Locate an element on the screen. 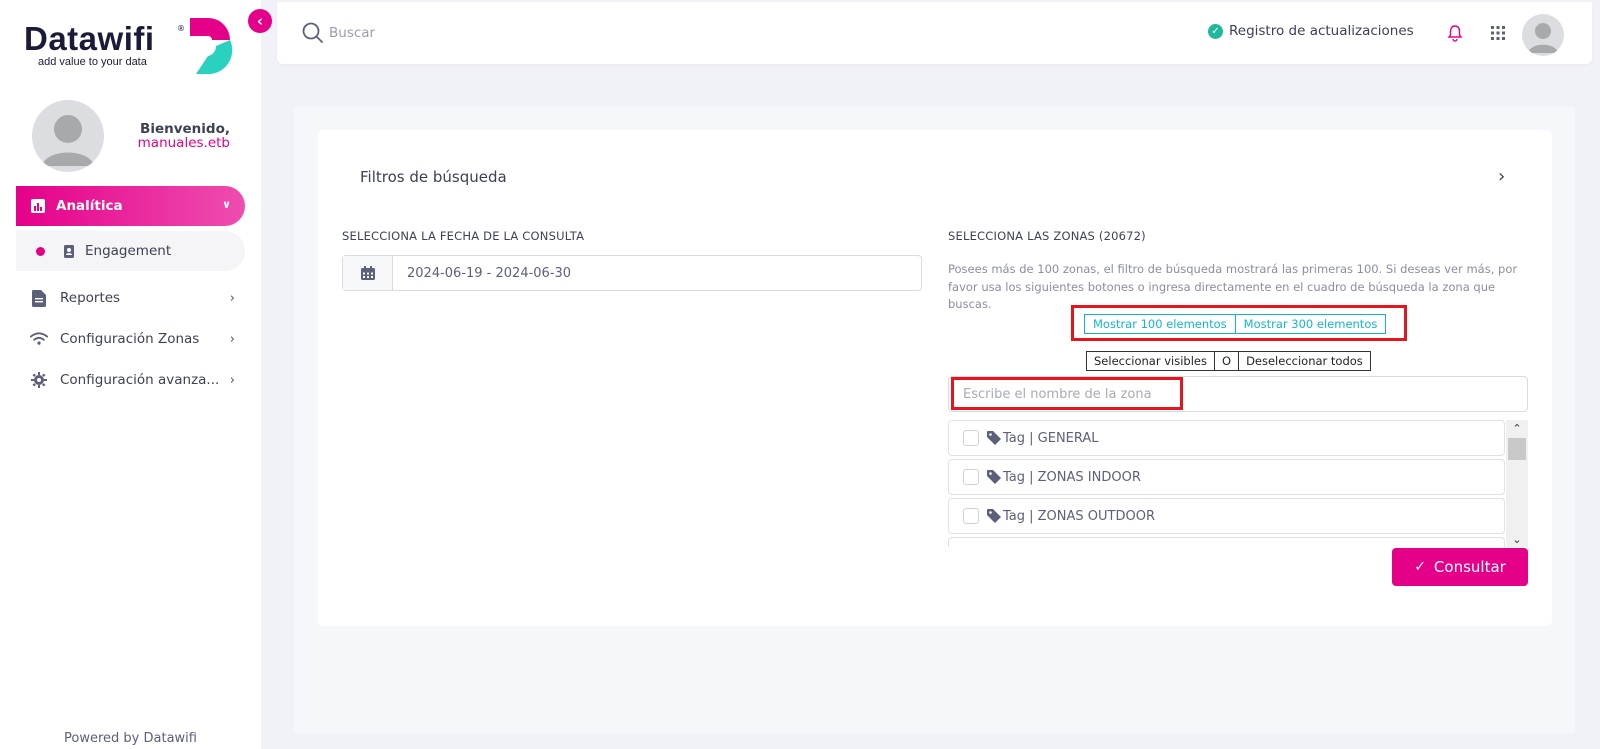 The image size is (1600, 749). nav-configuracion-zonas: Configuración Zonas › is located at coordinates (132, 339).